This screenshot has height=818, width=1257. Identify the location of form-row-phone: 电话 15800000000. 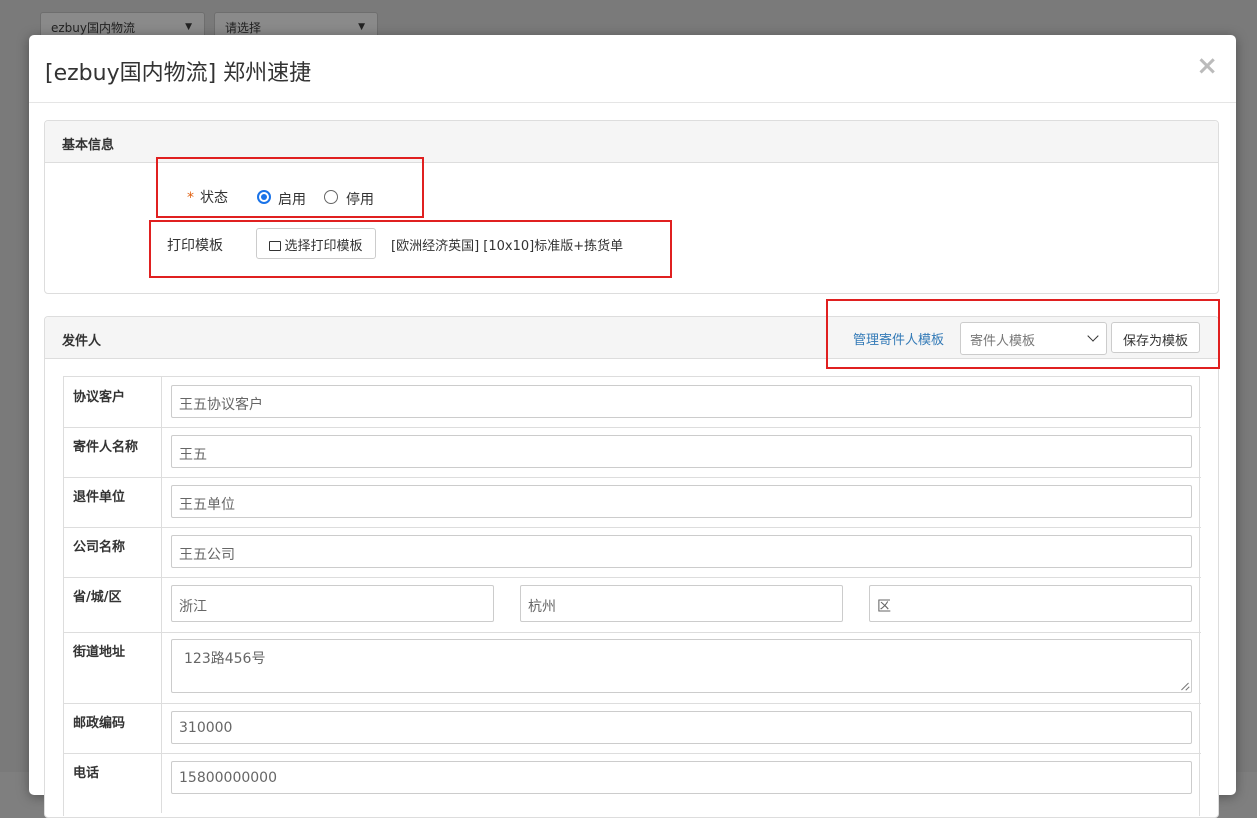
(632, 783).